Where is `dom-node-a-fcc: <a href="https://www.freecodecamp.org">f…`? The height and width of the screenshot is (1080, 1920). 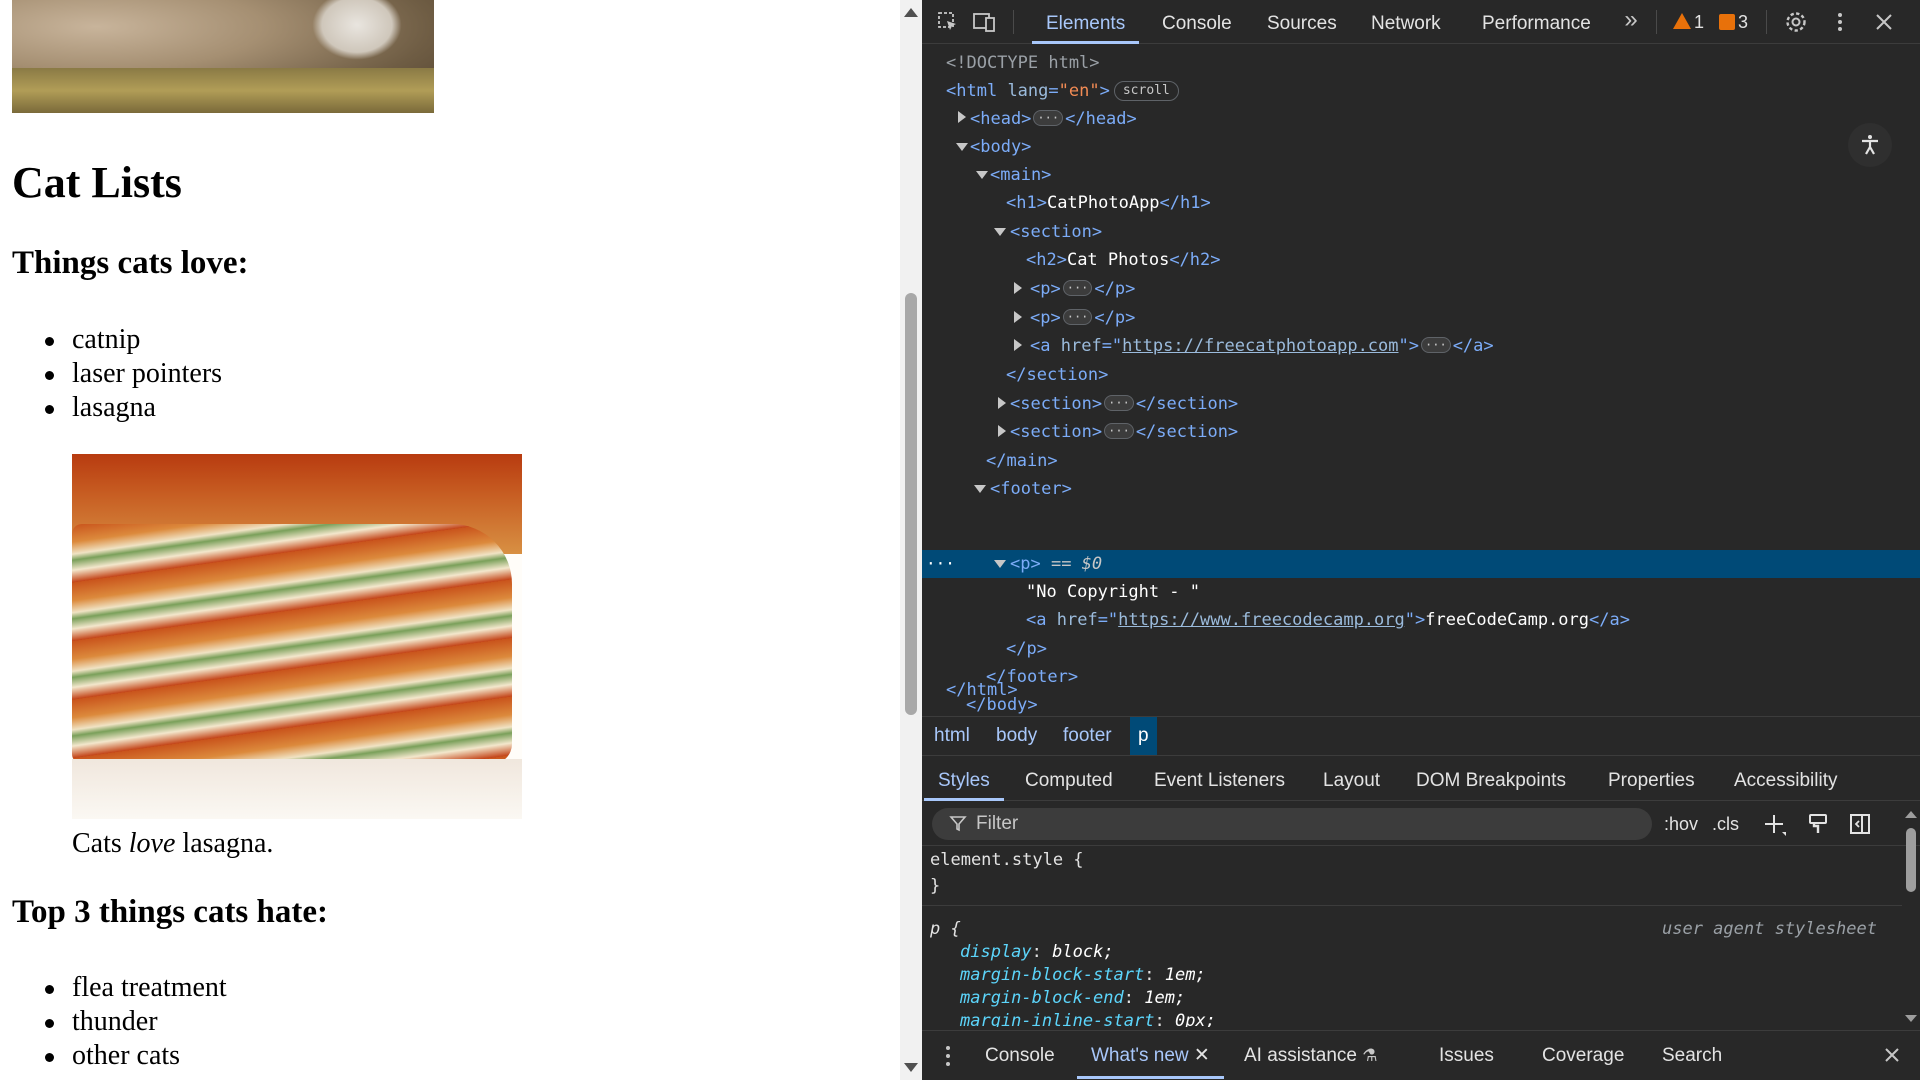
dom-node-a-fcc: <a href="https://www.freecodecamp.org">f… is located at coordinates (1328, 620).